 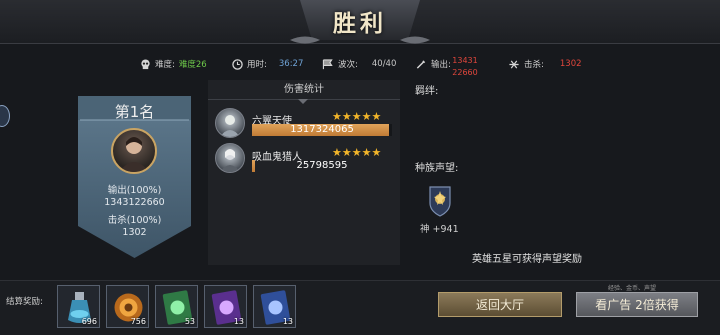 I want to click on skull-icon, so click(x=145, y=63).